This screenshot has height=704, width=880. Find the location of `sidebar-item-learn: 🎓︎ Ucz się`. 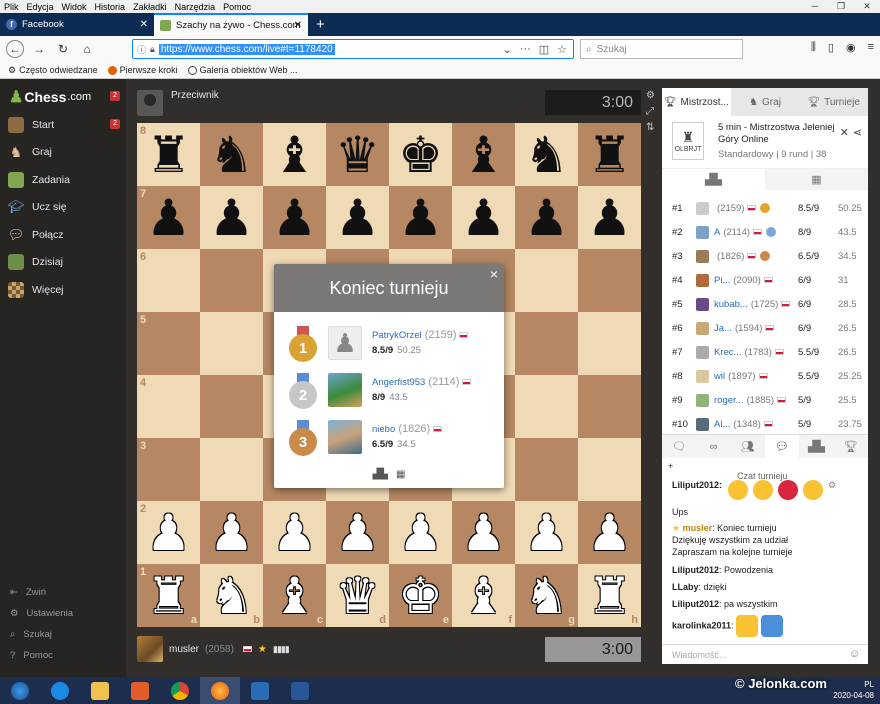

sidebar-item-learn: 🎓︎ Ucz się is located at coordinates (37, 207).